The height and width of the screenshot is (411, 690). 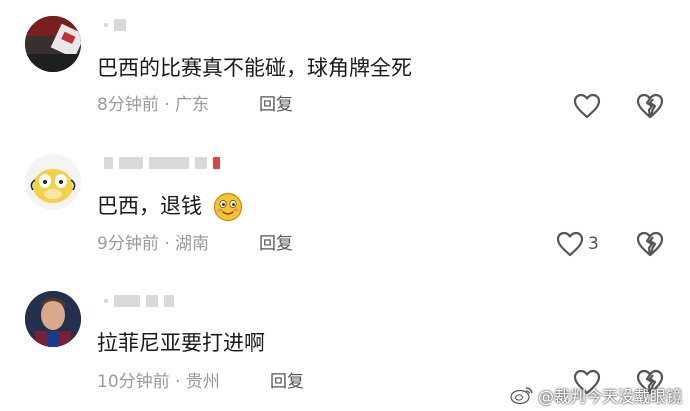 What do you see at coordinates (192, 105) in the screenshot?
I see `comment-location: 广东` at bounding box center [192, 105].